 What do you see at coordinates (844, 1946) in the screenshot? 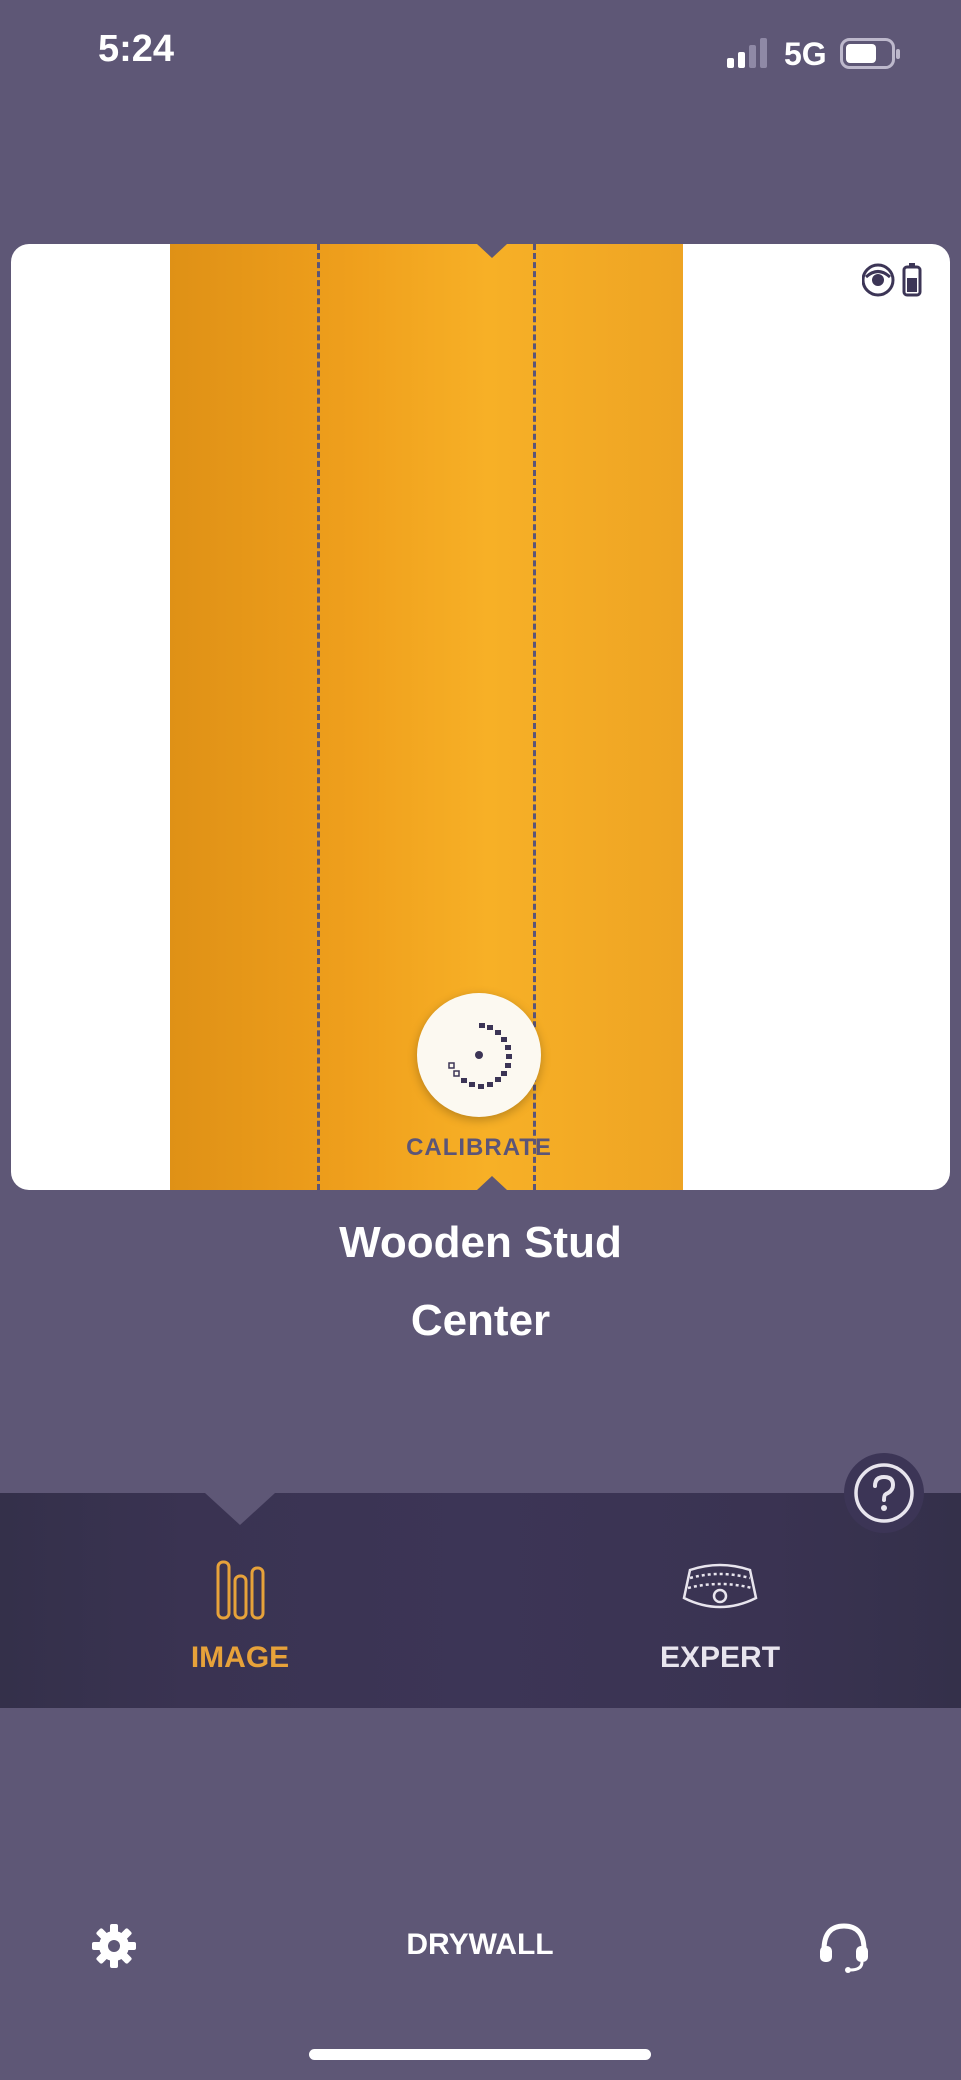
I see `headset-support-icon` at bounding box center [844, 1946].